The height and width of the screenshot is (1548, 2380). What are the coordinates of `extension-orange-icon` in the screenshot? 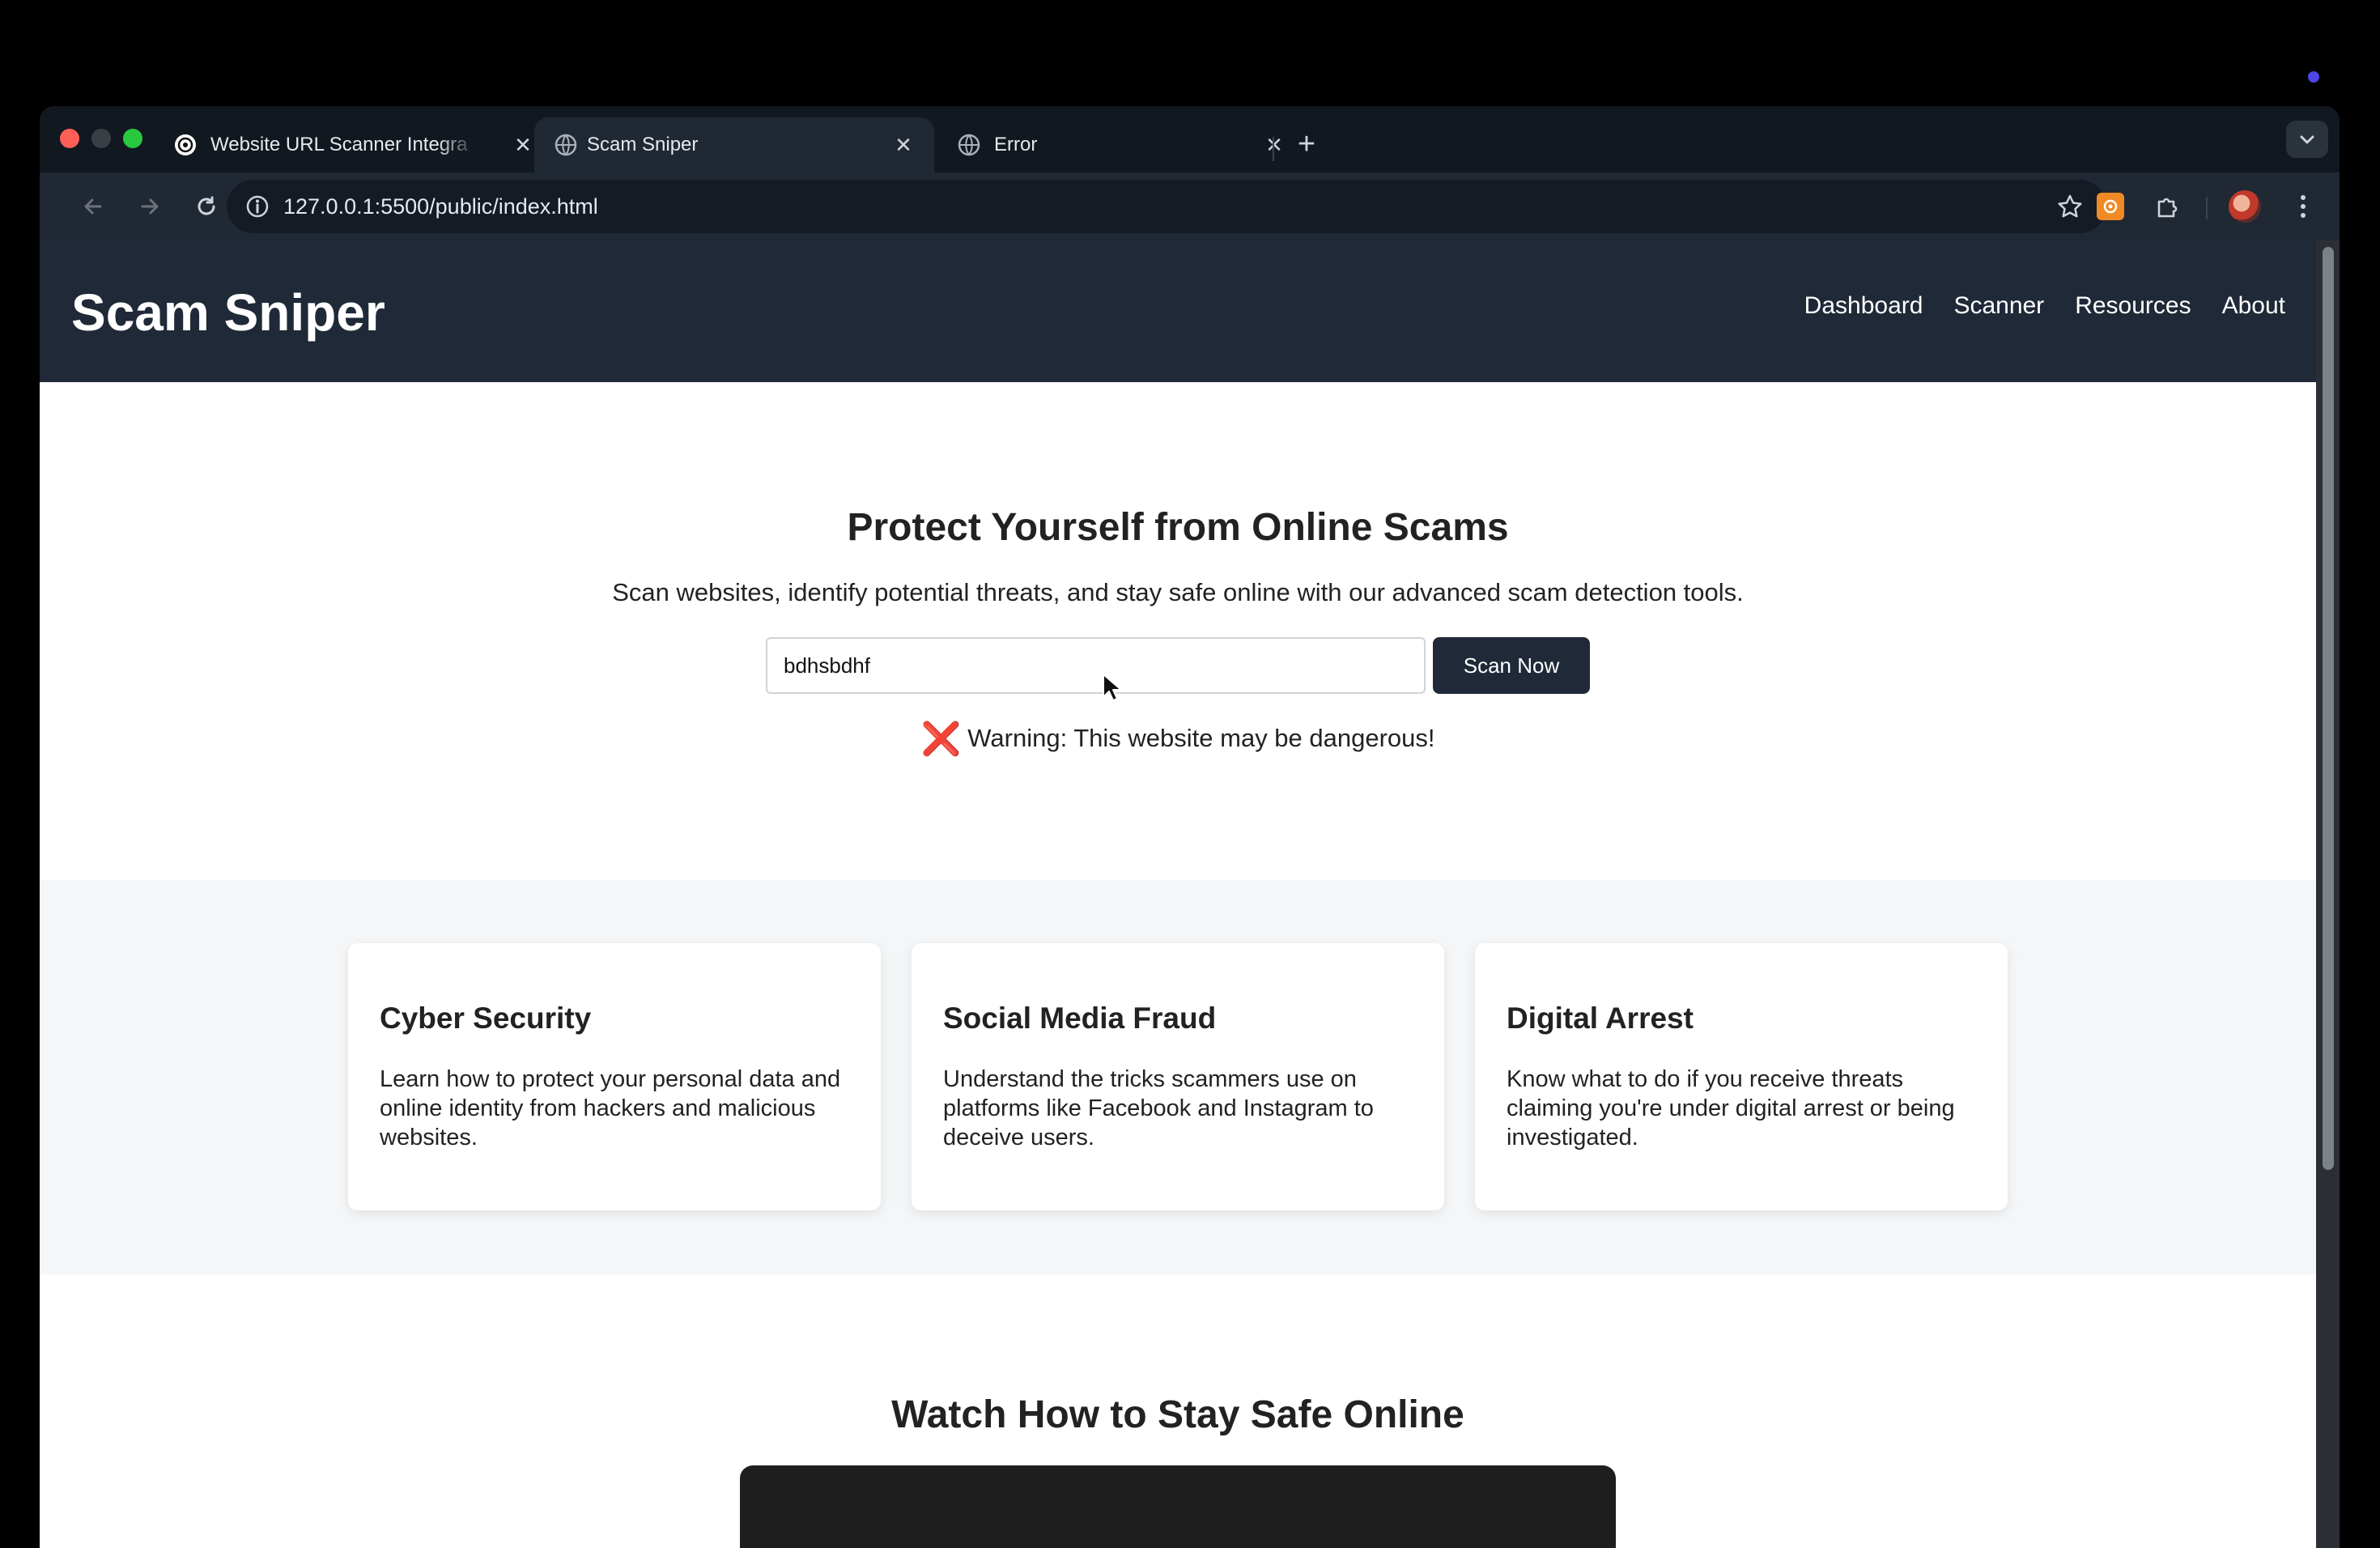 It's located at (2110, 207).